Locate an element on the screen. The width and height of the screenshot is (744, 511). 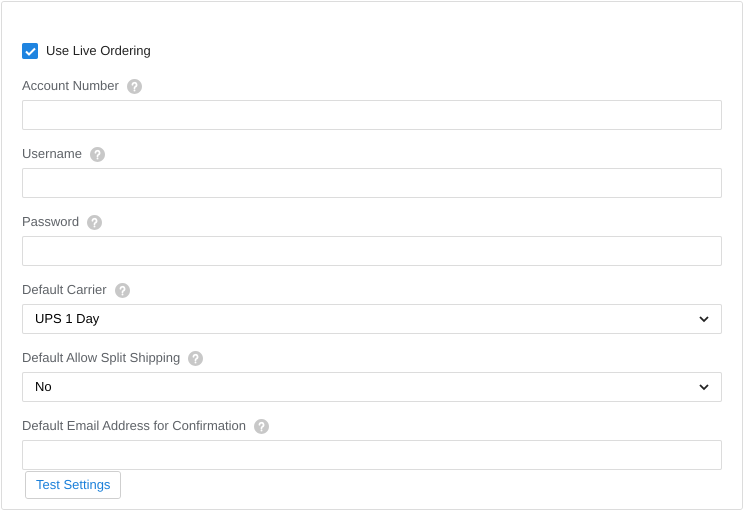
field-label: Default Email Address for Confirmation is located at coordinates (134, 426).